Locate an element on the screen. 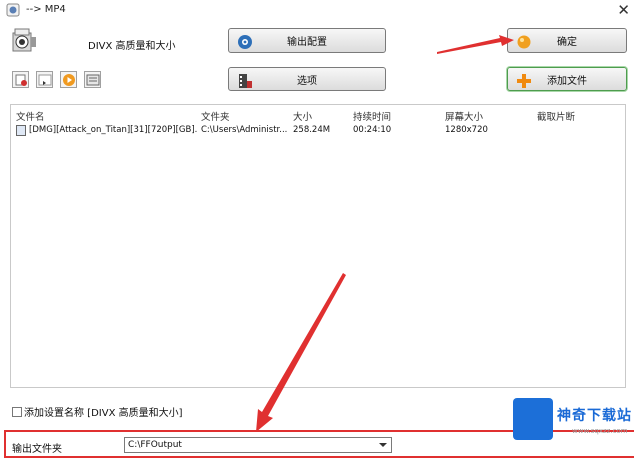 Image resolution: width=638 pixels, height=465 pixels. add-file-label: 添加文件 is located at coordinates (567, 81).